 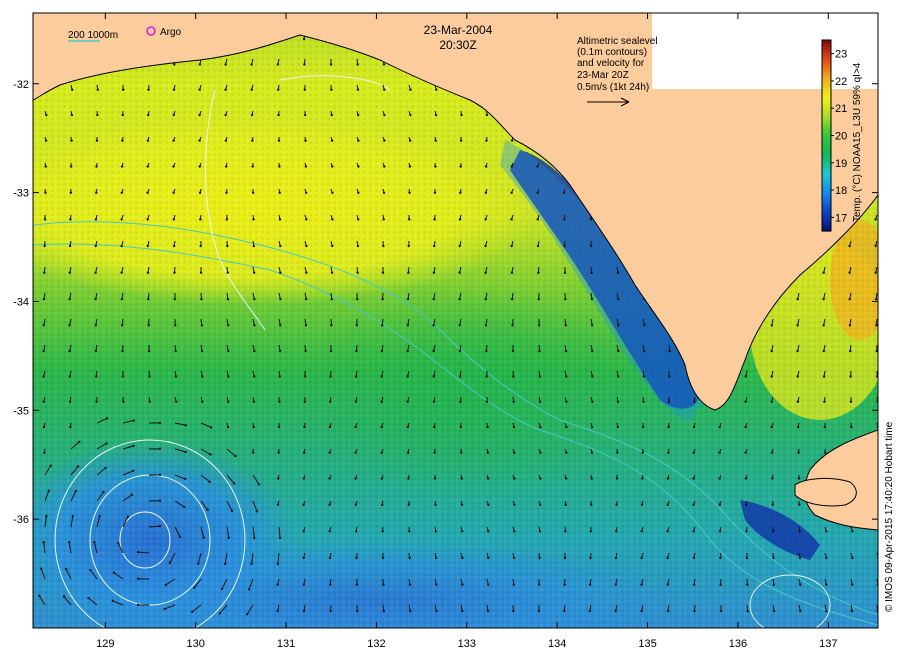 What do you see at coordinates (557, 644) in the screenshot?
I see `x-tick-label: 134` at bounding box center [557, 644].